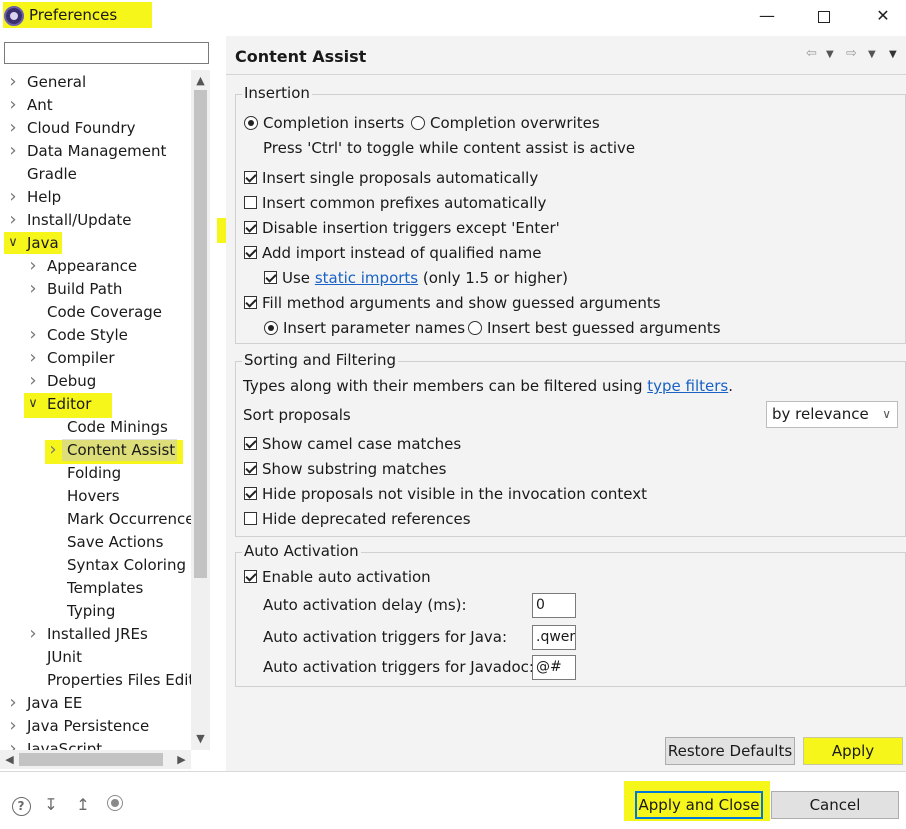 The height and width of the screenshot is (829, 906). Describe the element at coordinates (832, 414) in the screenshot. I see `sort-proposals-select: by relevance ∨` at that location.